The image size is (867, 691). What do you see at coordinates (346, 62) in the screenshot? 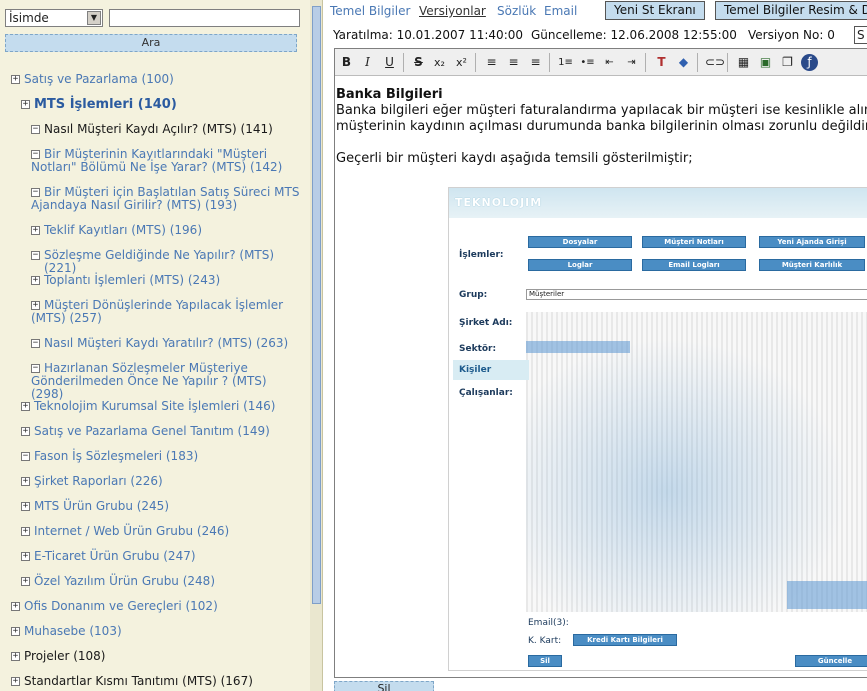
I see `bold-icon: B` at bounding box center [346, 62].